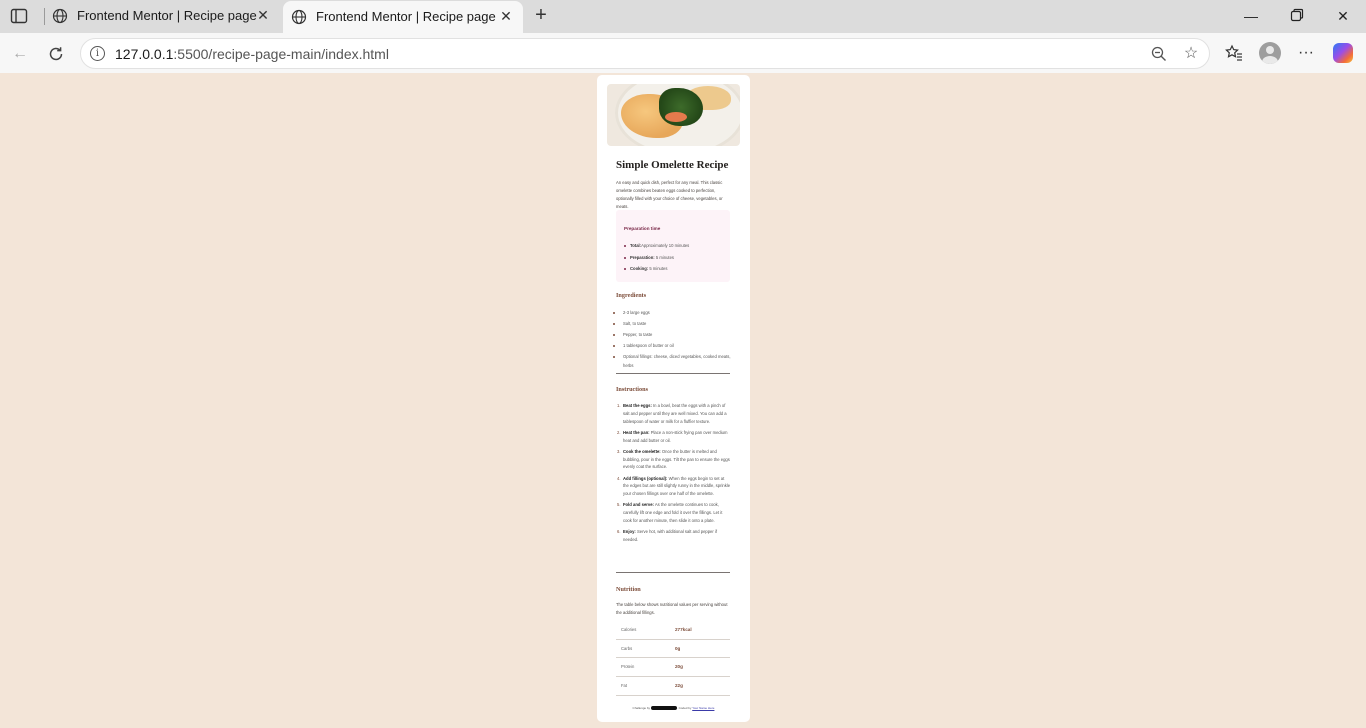 This screenshot has width=1366, height=728. Describe the element at coordinates (673, 115) in the screenshot. I see `omelette-image` at that location.